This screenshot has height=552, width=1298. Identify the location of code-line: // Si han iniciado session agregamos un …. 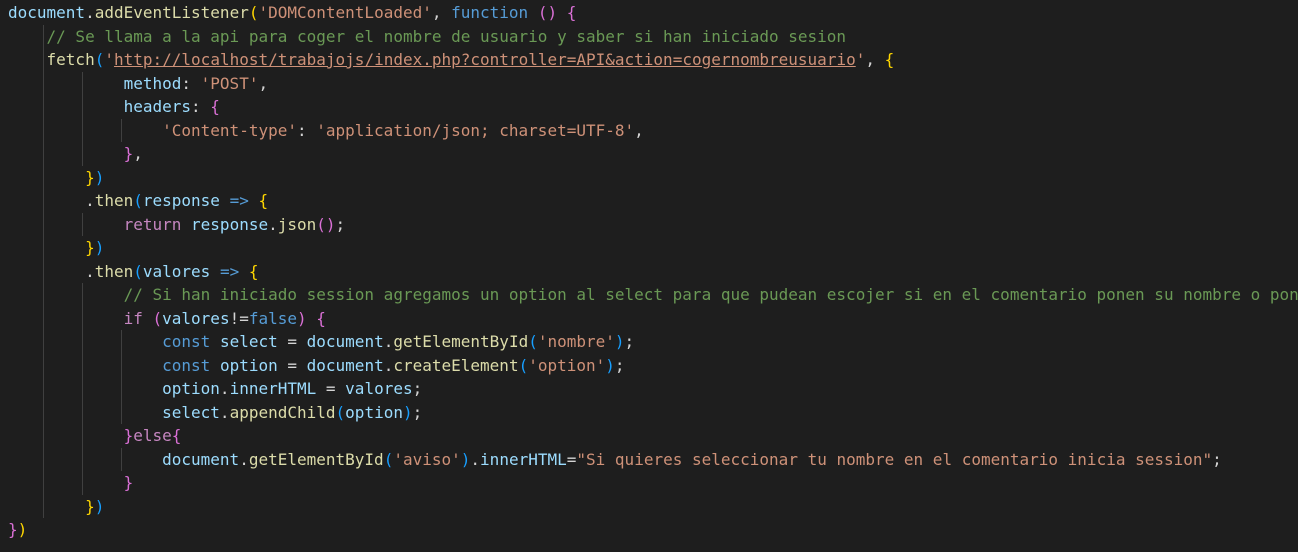
(653, 295).